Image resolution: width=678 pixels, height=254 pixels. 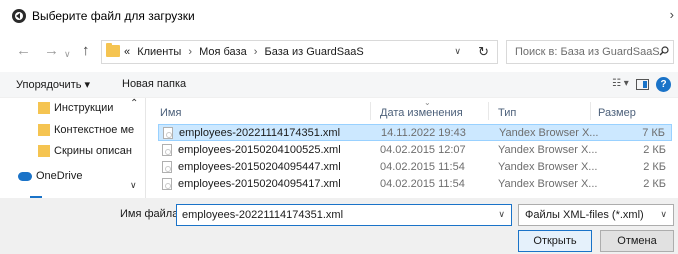 What do you see at coordinates (620, 83) in the screenshot?
I see `view-options-icon: ☷ ▾` at bounding box center [620, 83].